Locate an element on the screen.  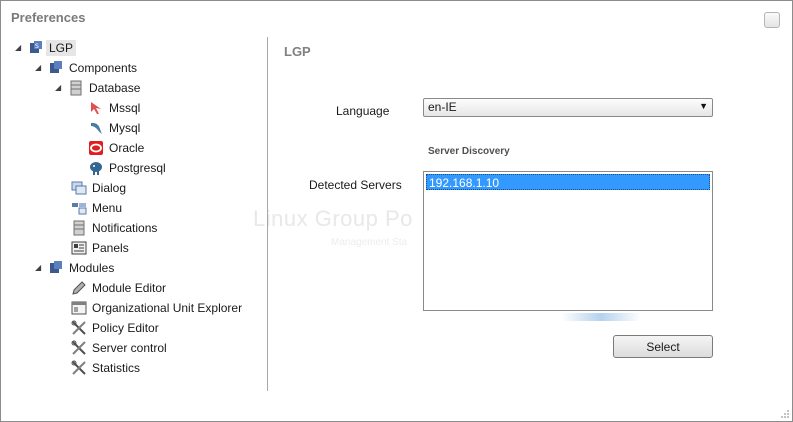
tree-item-policy-editor: Policy Editor is located at coordinates (116, 327).